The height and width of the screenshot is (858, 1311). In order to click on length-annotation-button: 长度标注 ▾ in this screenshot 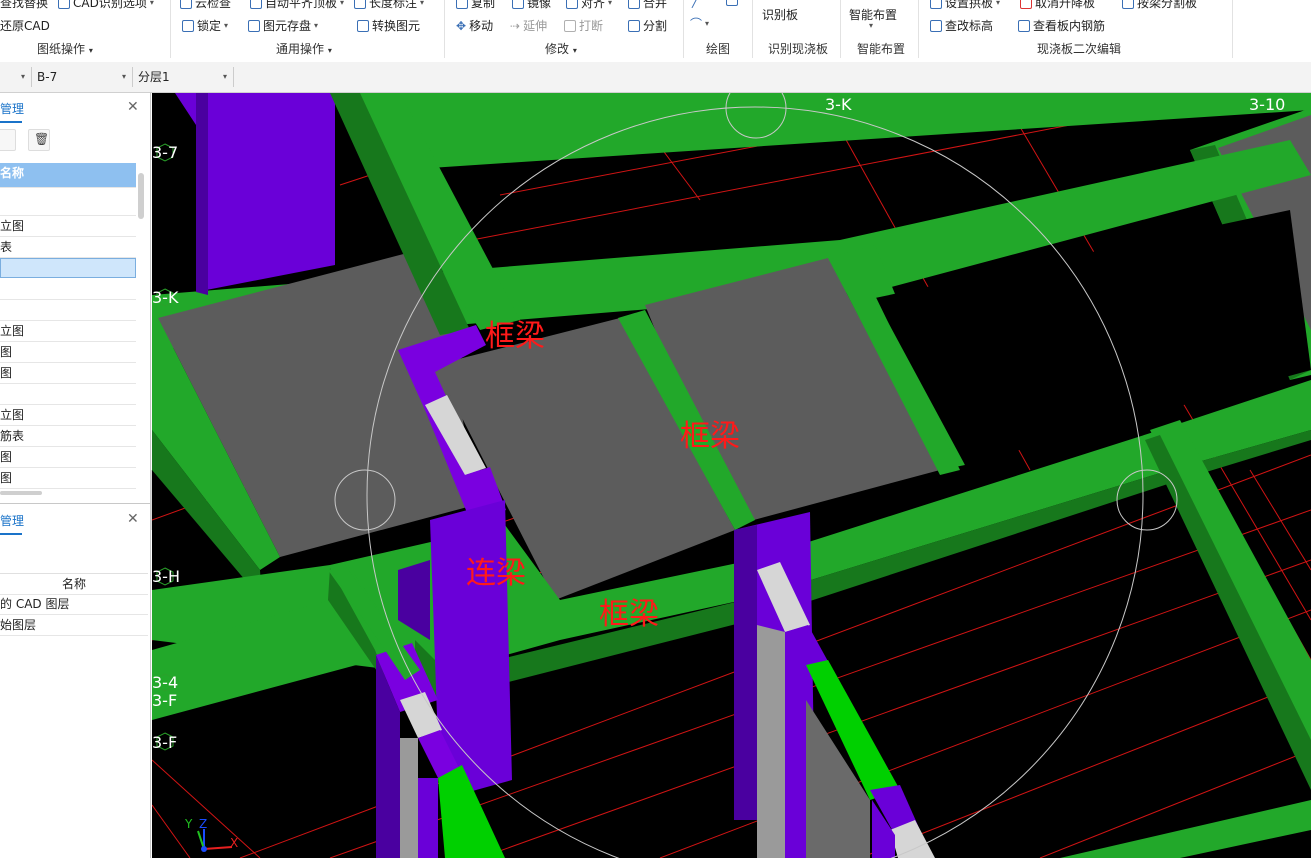, I will do `click(389, 5)`.